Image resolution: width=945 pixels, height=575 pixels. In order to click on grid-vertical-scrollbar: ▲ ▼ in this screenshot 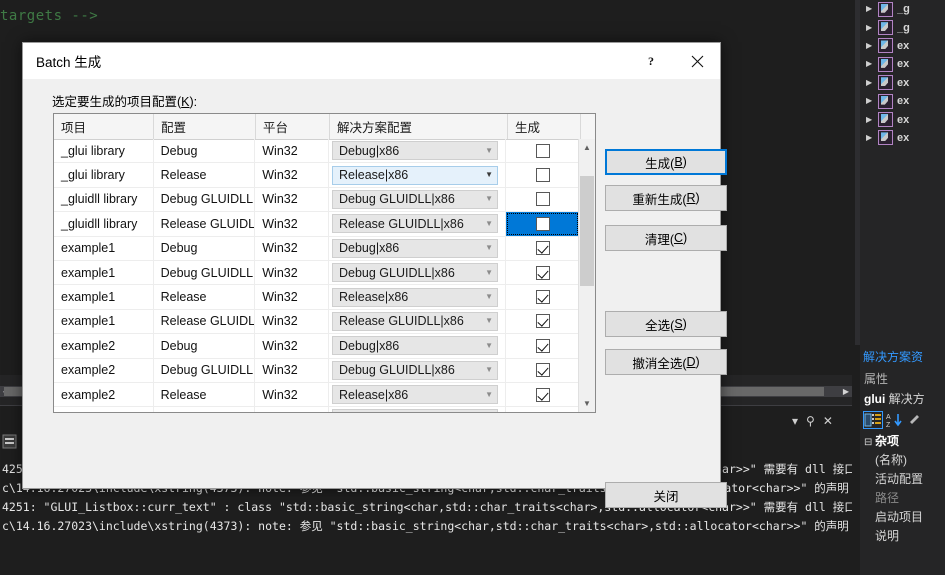, I will do `click(586, 275)`.